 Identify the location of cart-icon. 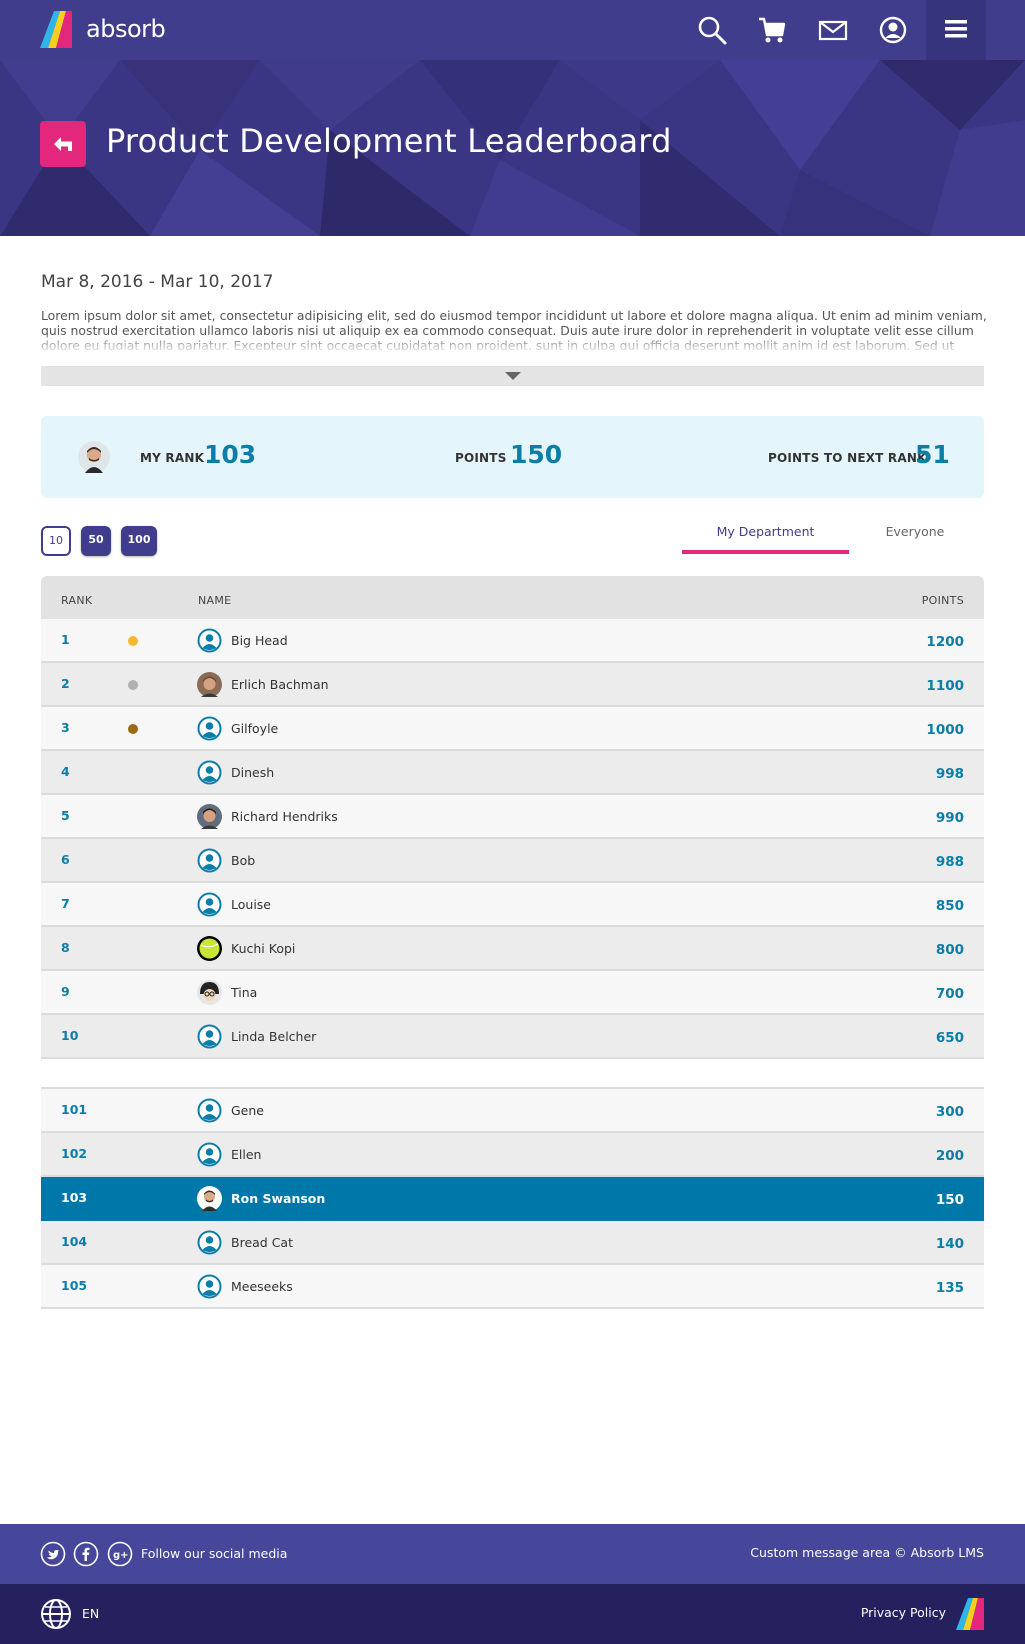
(772, 30).